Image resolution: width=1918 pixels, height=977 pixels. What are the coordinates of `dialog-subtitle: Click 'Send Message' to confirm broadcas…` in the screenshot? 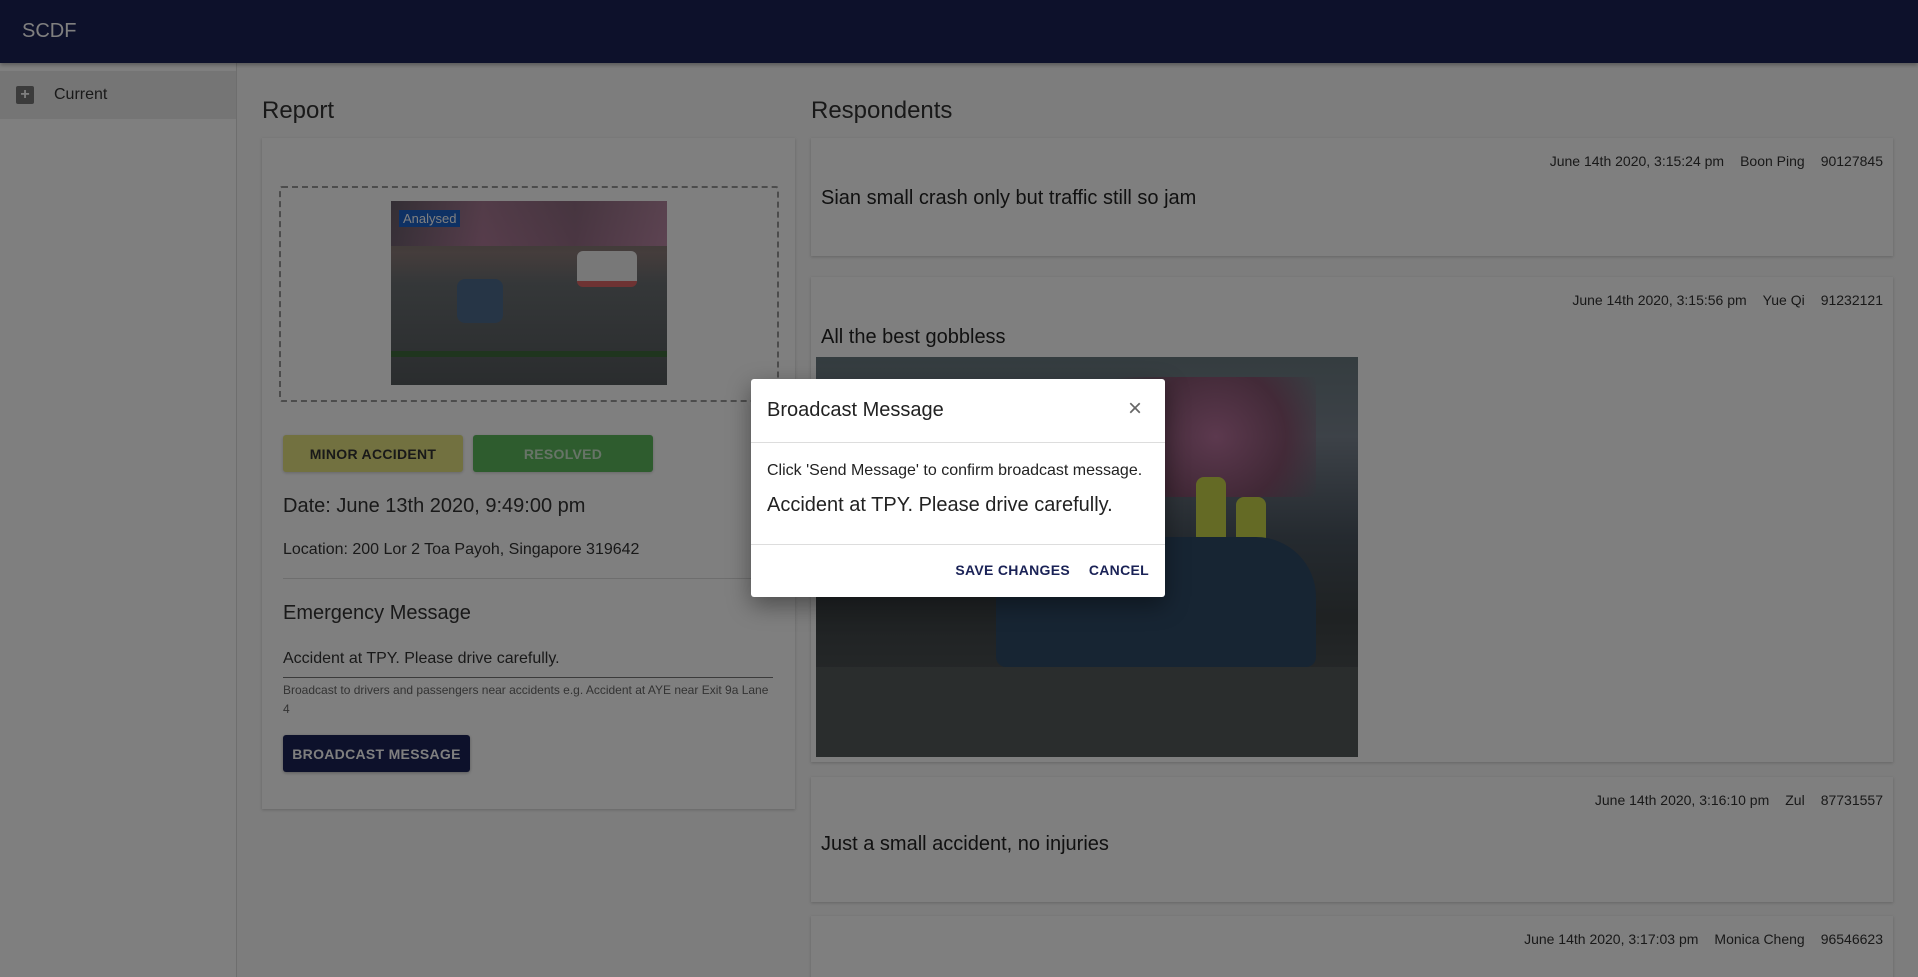 It's located at (955, 470).